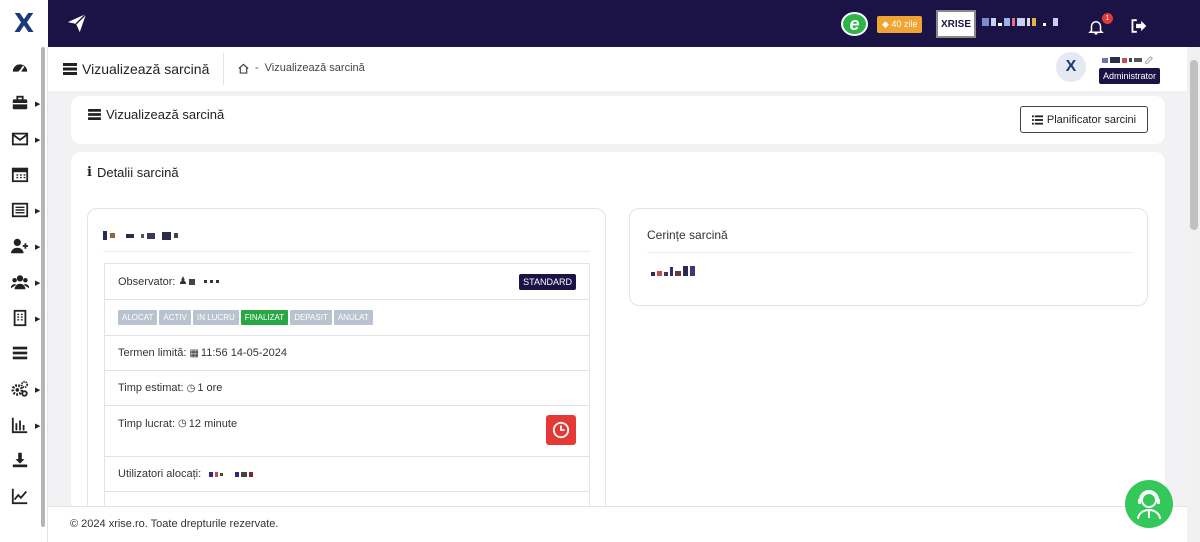 The image size is (1200, 542). Describe the element at coordinates (133, 172) in the screenshot. I see `section-title: i Detalii sarcină` at that location.